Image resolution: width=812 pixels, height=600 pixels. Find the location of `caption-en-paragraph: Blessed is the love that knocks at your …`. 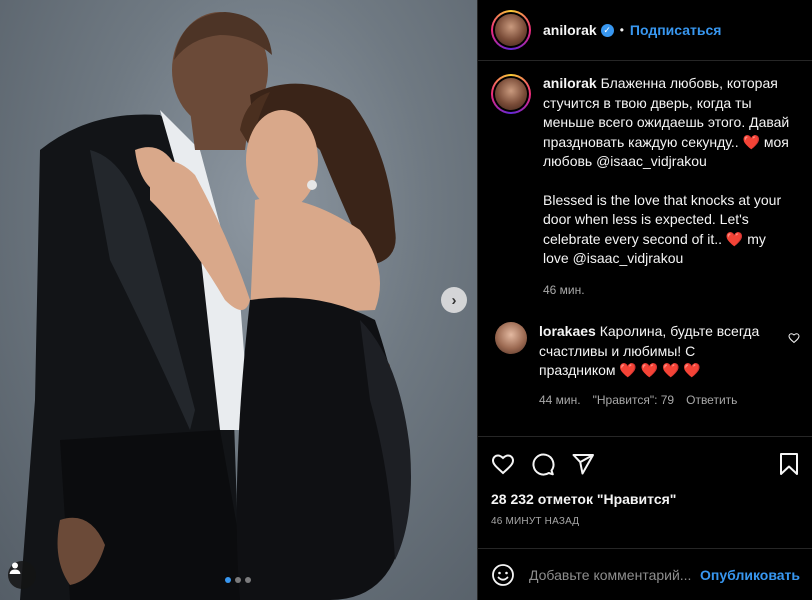

caption-en-paragraph: Blessed is the love that knocks at your … is located at coordinates (668, 230).